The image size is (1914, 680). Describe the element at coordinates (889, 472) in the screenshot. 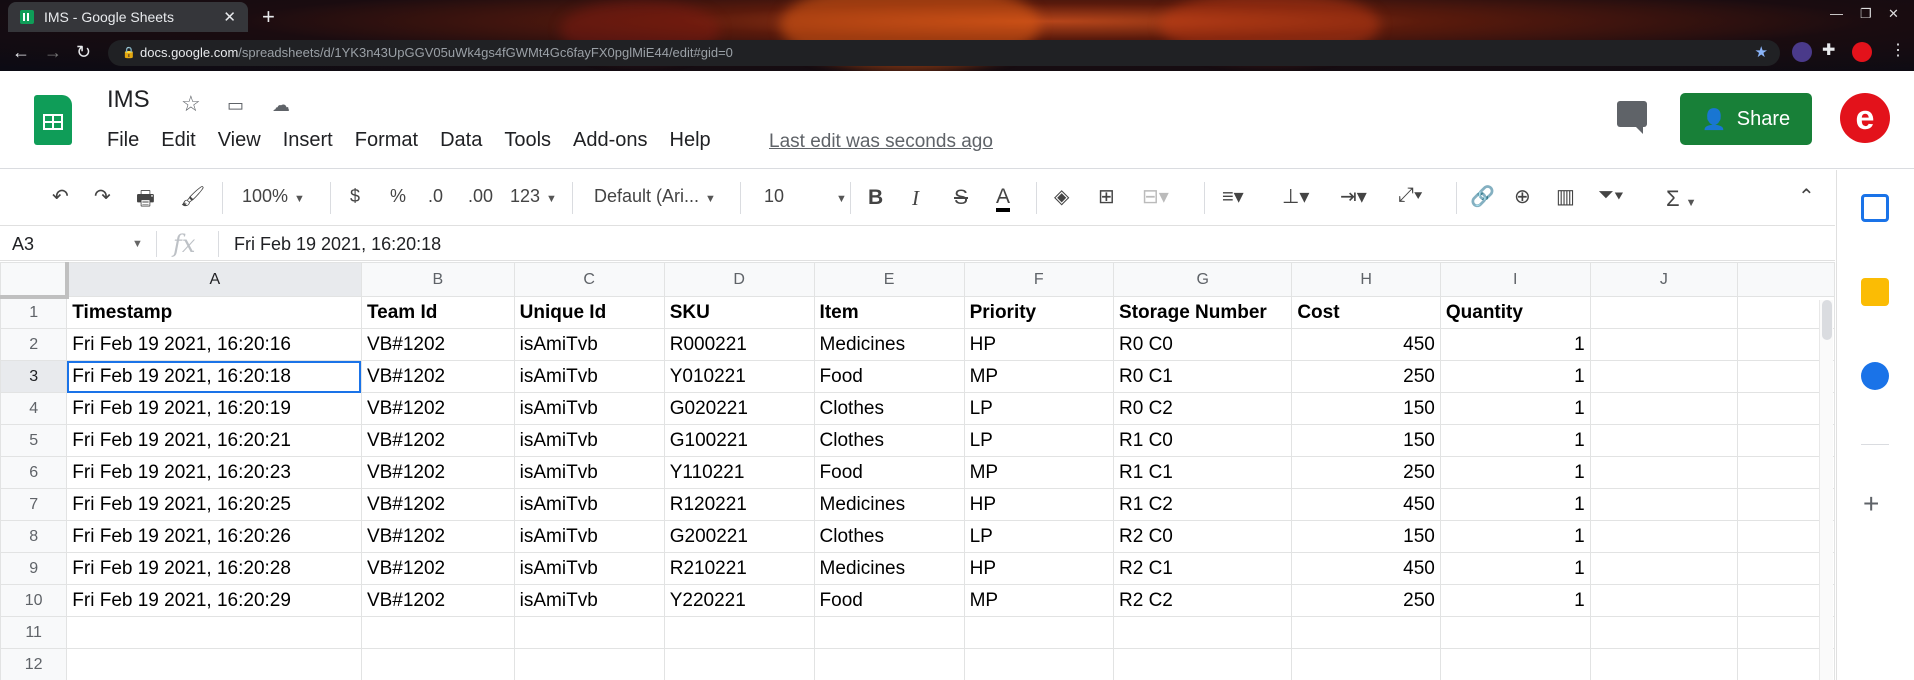

I see `cell: Food` at that location.